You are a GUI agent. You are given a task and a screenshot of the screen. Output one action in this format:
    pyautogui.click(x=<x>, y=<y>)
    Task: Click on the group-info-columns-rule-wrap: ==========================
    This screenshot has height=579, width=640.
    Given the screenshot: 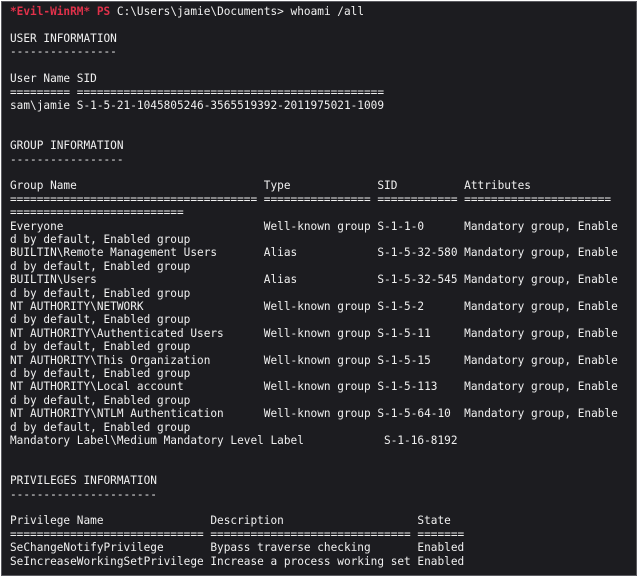 What is the action you would take?
    pyautogui.click(x=97, y=213)
    